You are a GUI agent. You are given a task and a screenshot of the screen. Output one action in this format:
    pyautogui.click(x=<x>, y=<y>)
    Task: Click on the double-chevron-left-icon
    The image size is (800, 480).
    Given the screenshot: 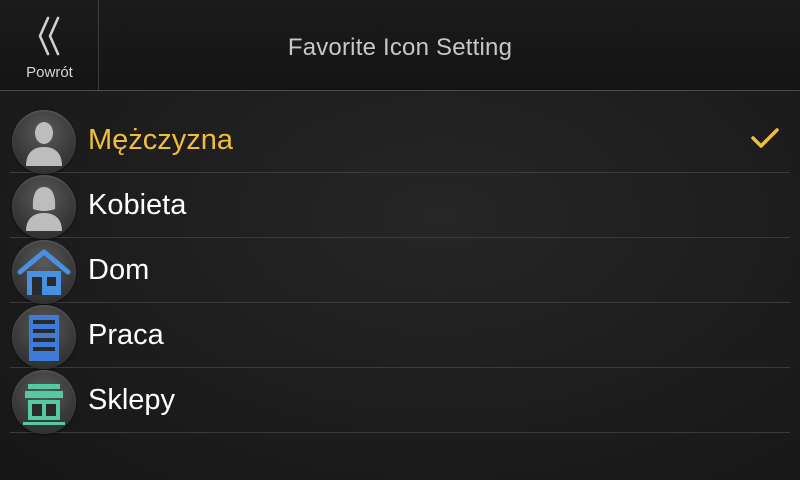 What is the action you would take?
    pyautogui.click(x=49, y=36)
    